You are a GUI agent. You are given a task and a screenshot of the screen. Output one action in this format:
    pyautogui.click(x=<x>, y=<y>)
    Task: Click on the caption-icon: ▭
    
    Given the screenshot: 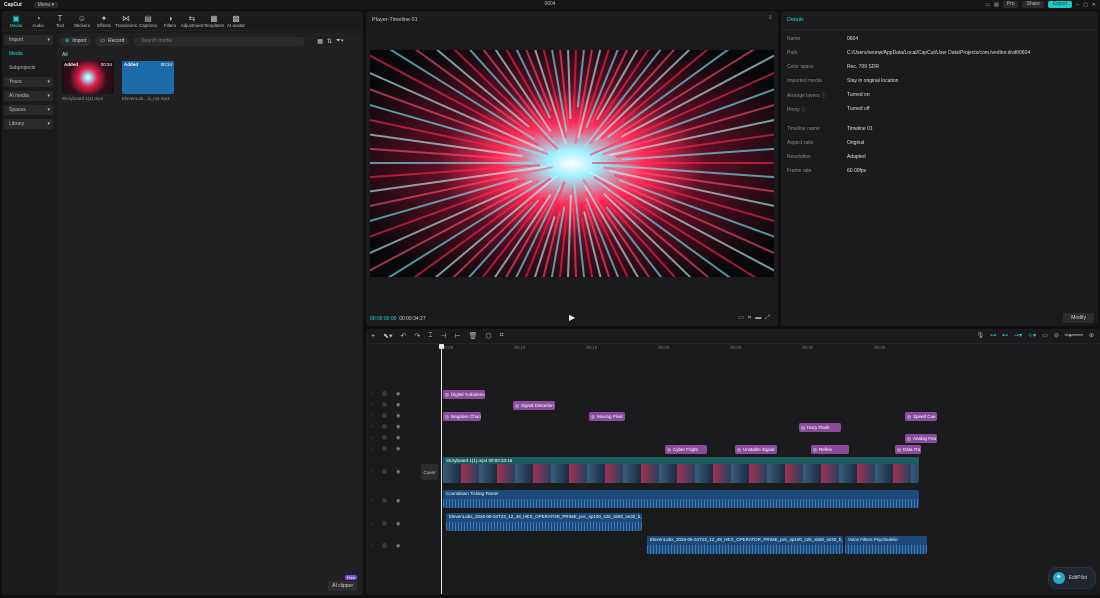 What is the action you would take?
    pyautogui.click(x=1045, y=335)
    